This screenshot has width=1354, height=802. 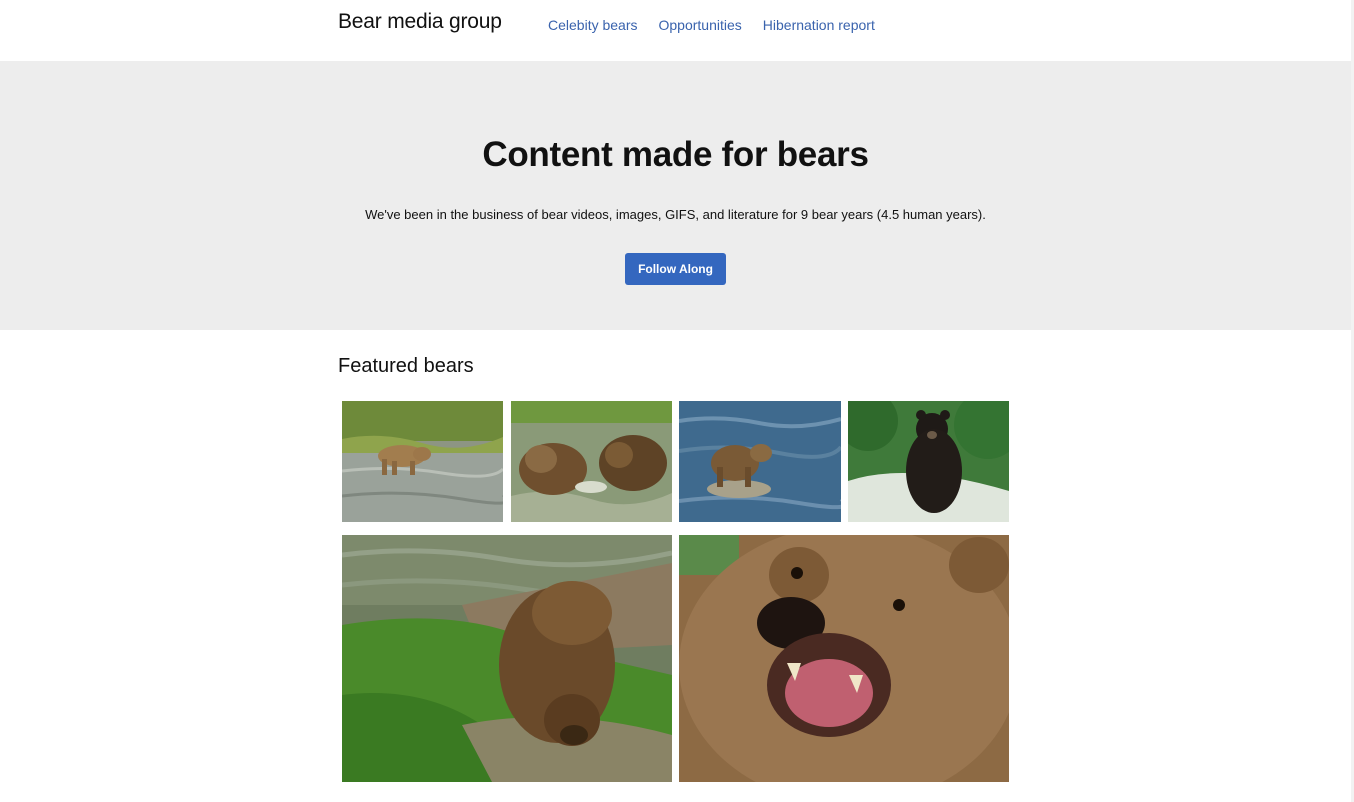 What do you see at coordinates (700, 25) in the screenshot?
I see `nav-link-opportunities: Opportunities` at bounding box center [700, 25].